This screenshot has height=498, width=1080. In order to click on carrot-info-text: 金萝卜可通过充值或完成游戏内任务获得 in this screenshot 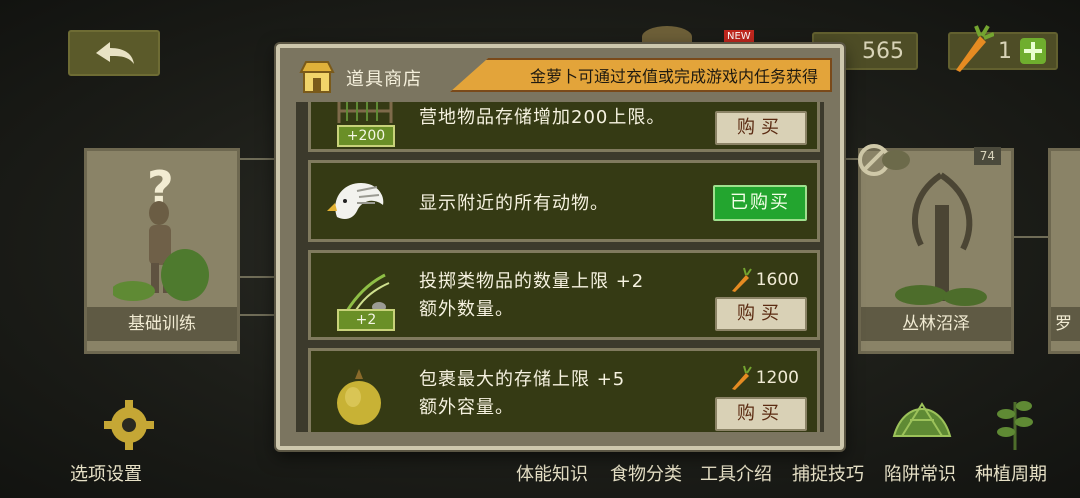, I will do `click(673, 76)`.